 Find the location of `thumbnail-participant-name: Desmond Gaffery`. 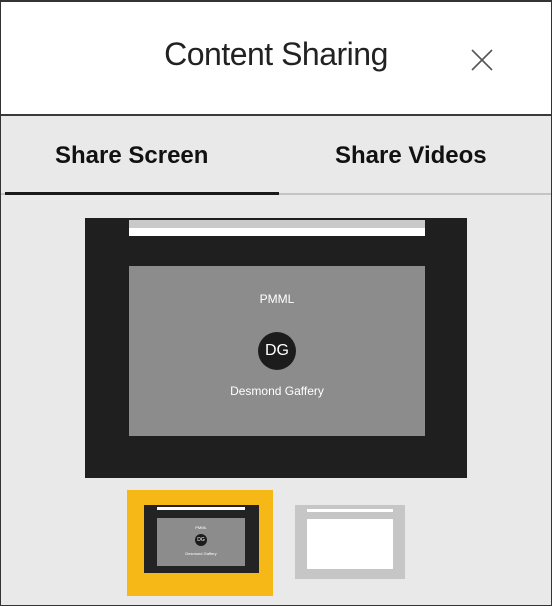

thumbnail-participant-name: Desmond Gaffery is located at coordinates (201, 553).